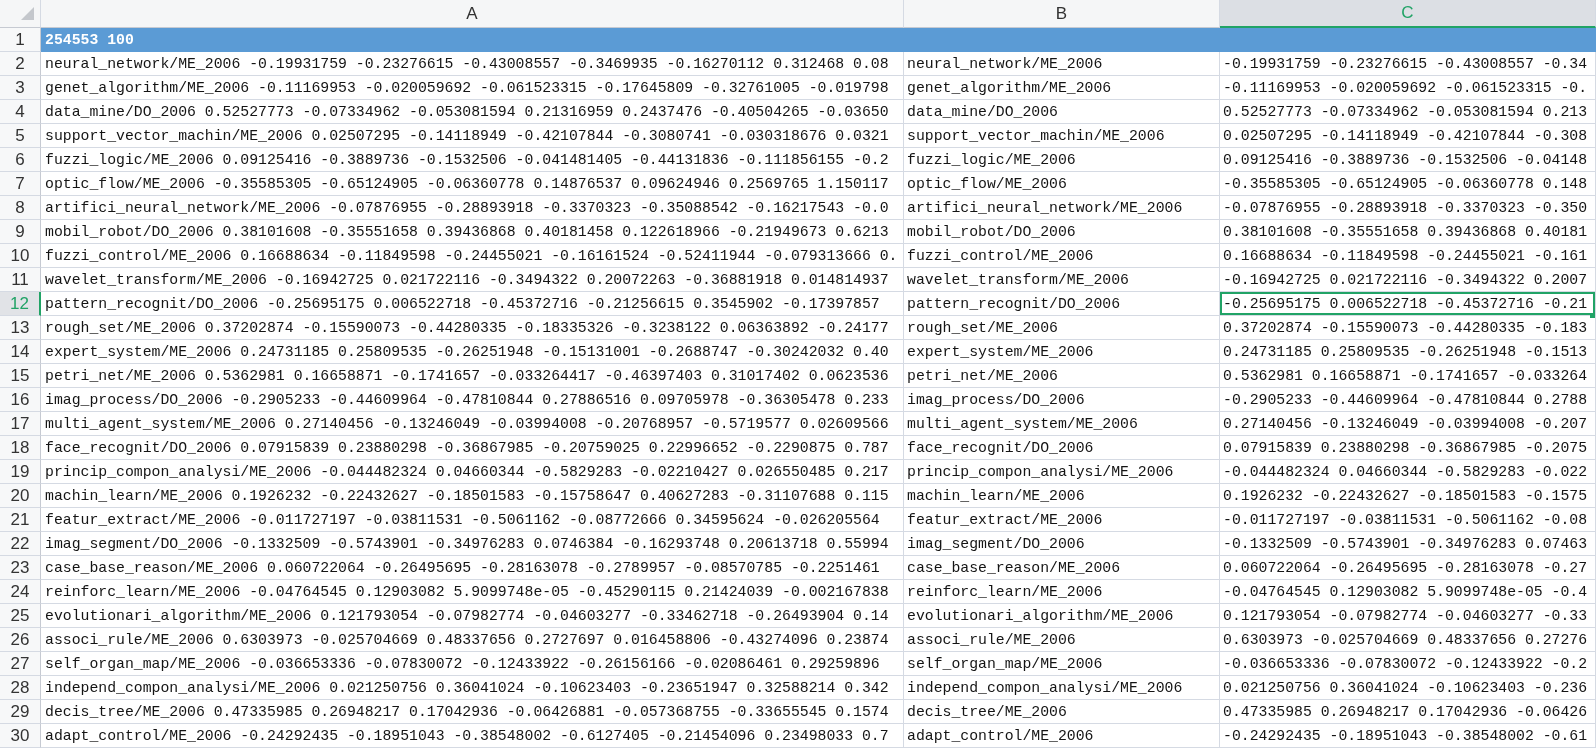  Describe the element at coordinates (20, 136) in the screenshot. I see `row-header: 5` at that location.